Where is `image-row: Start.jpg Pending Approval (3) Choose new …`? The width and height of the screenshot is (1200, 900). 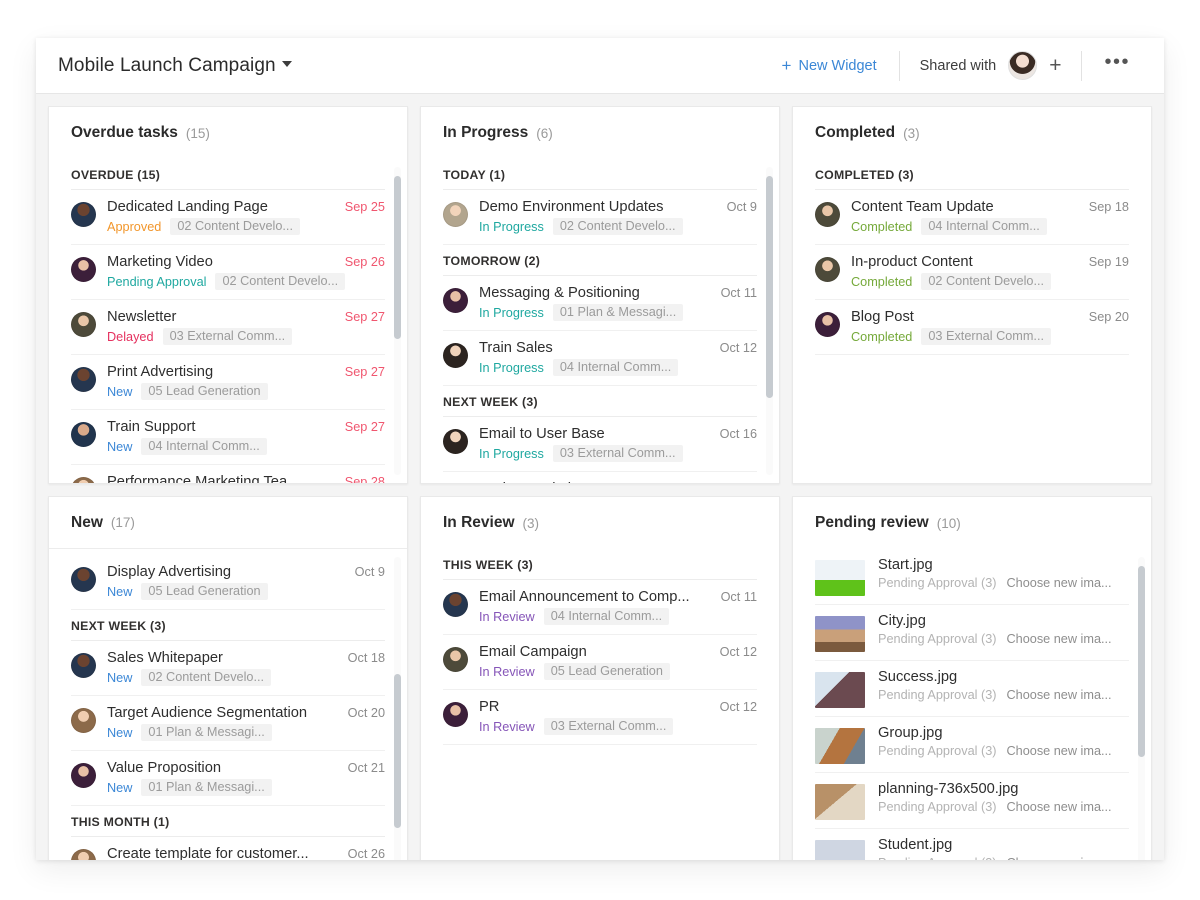 image-row: Start.jpg Pending Approval (3) Choose new … is located at coordinates (972, 577).